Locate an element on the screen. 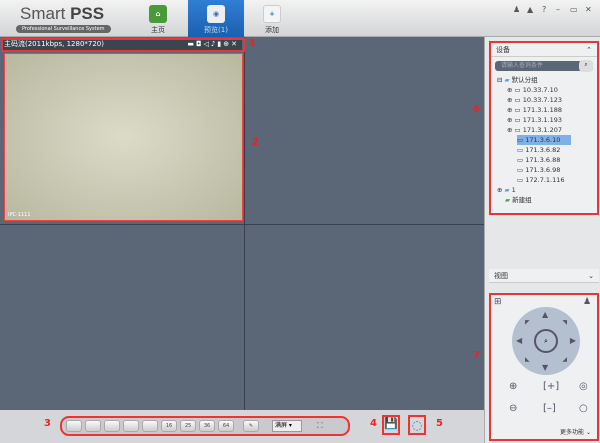 The image size is (600, 443). person-icon: ♟ is located at coordinates (587, 302).